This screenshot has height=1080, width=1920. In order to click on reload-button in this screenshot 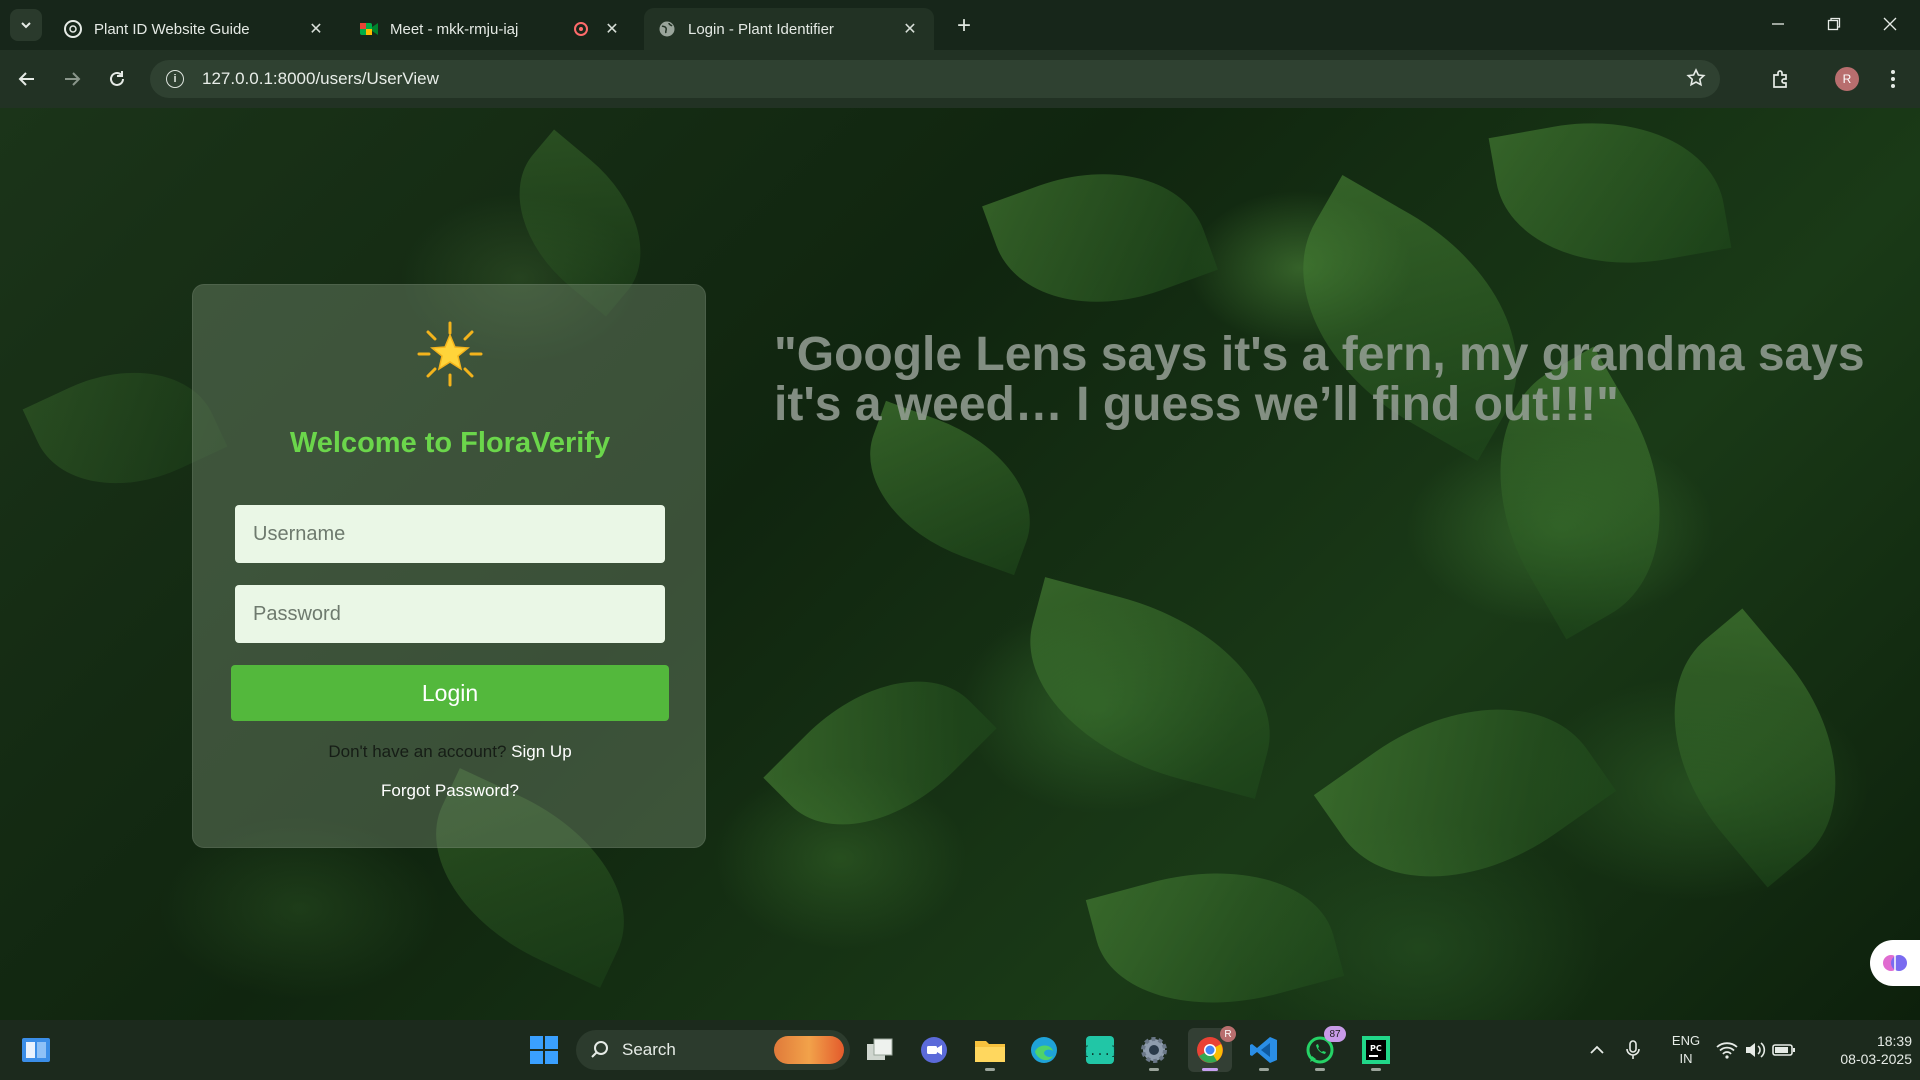, I will do `click(117, 79)`.